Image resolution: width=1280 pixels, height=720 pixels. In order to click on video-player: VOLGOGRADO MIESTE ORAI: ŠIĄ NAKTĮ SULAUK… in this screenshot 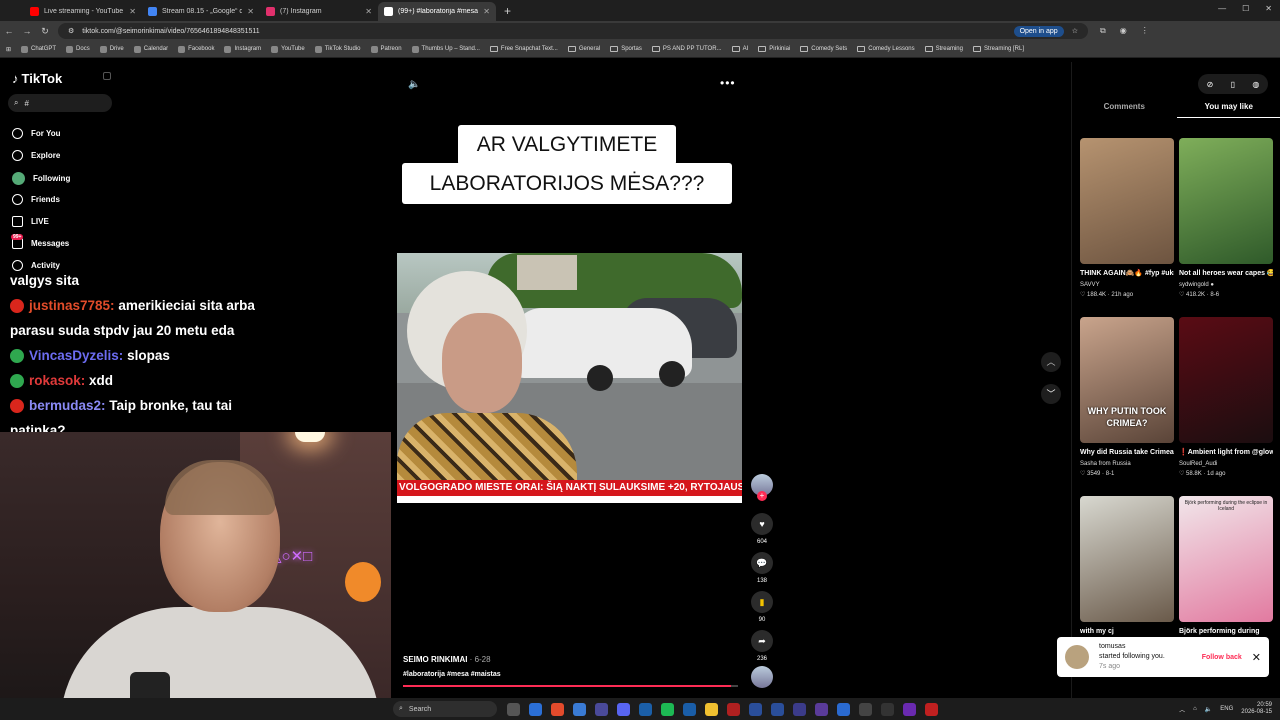, I will do `click(569, 378)`.